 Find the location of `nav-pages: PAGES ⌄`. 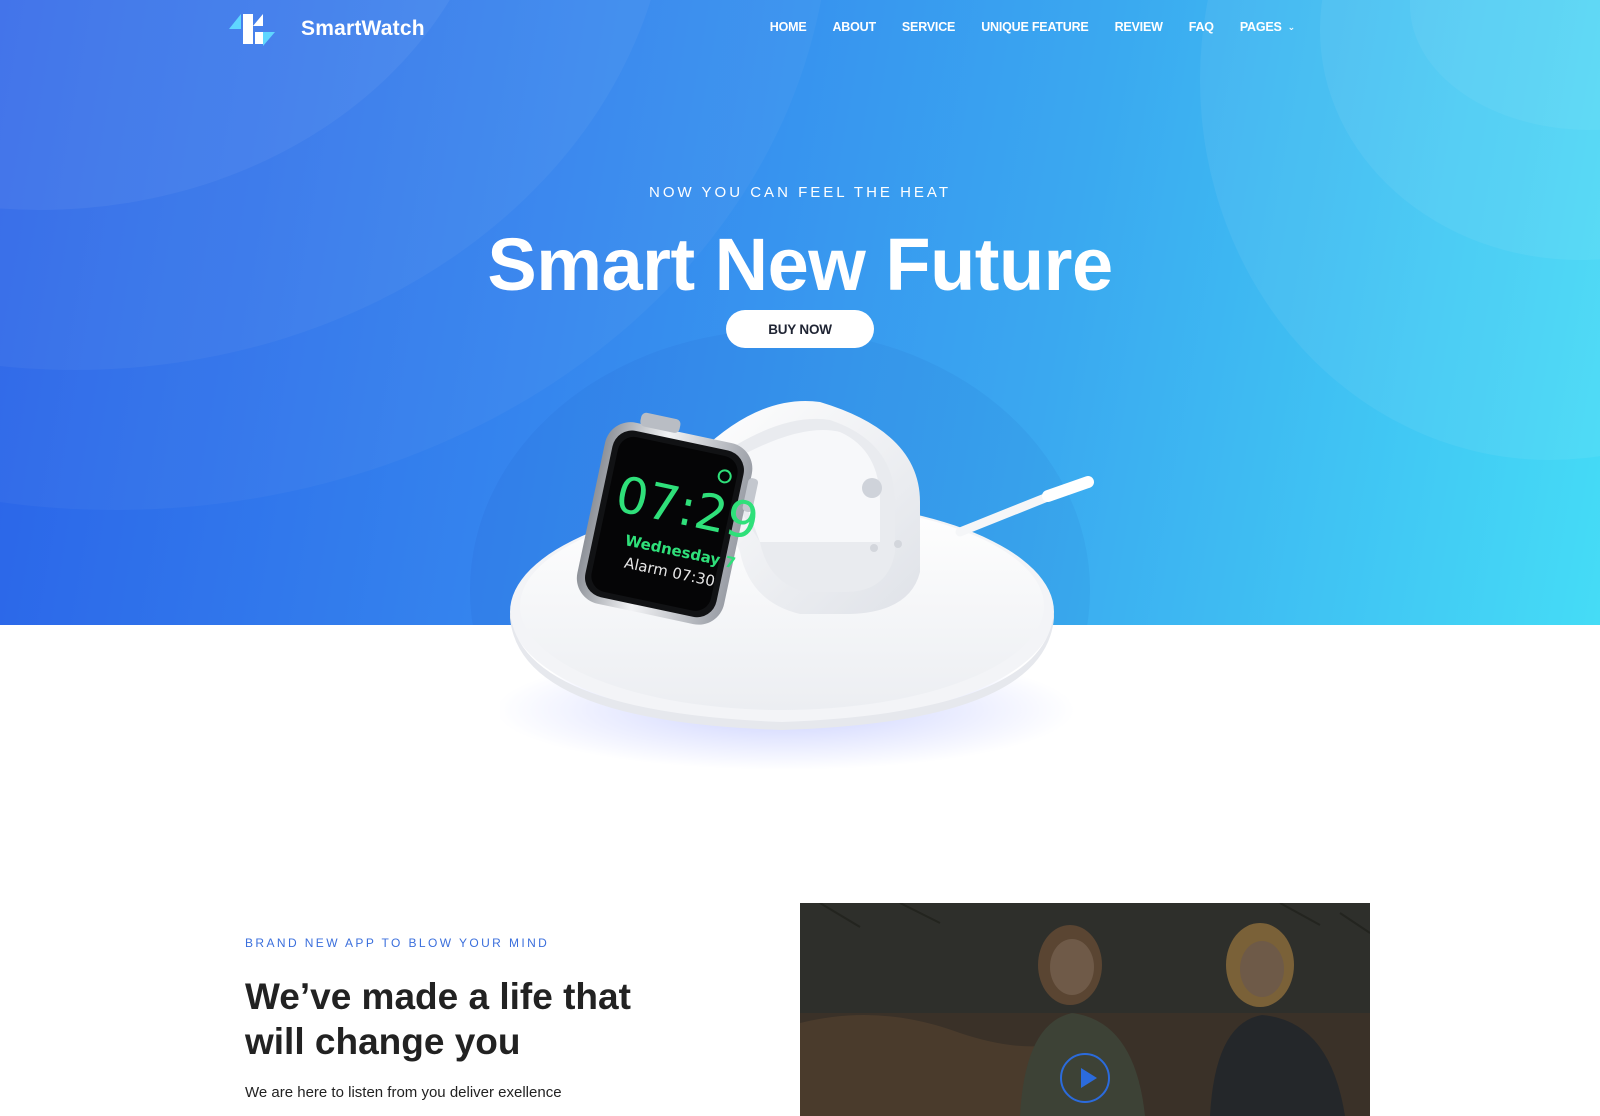

nav-pages: PAGES ⌄ is located at coordinates (1267, 27).